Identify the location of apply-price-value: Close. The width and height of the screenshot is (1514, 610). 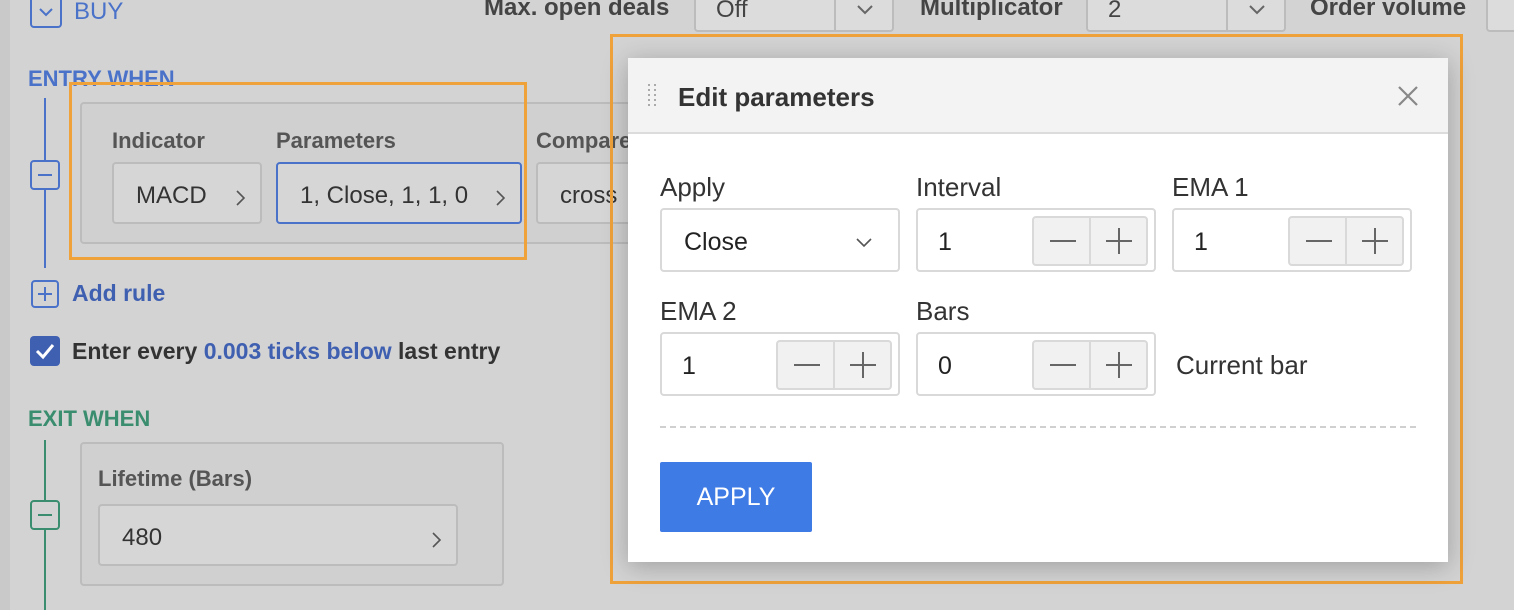
(716, 242).